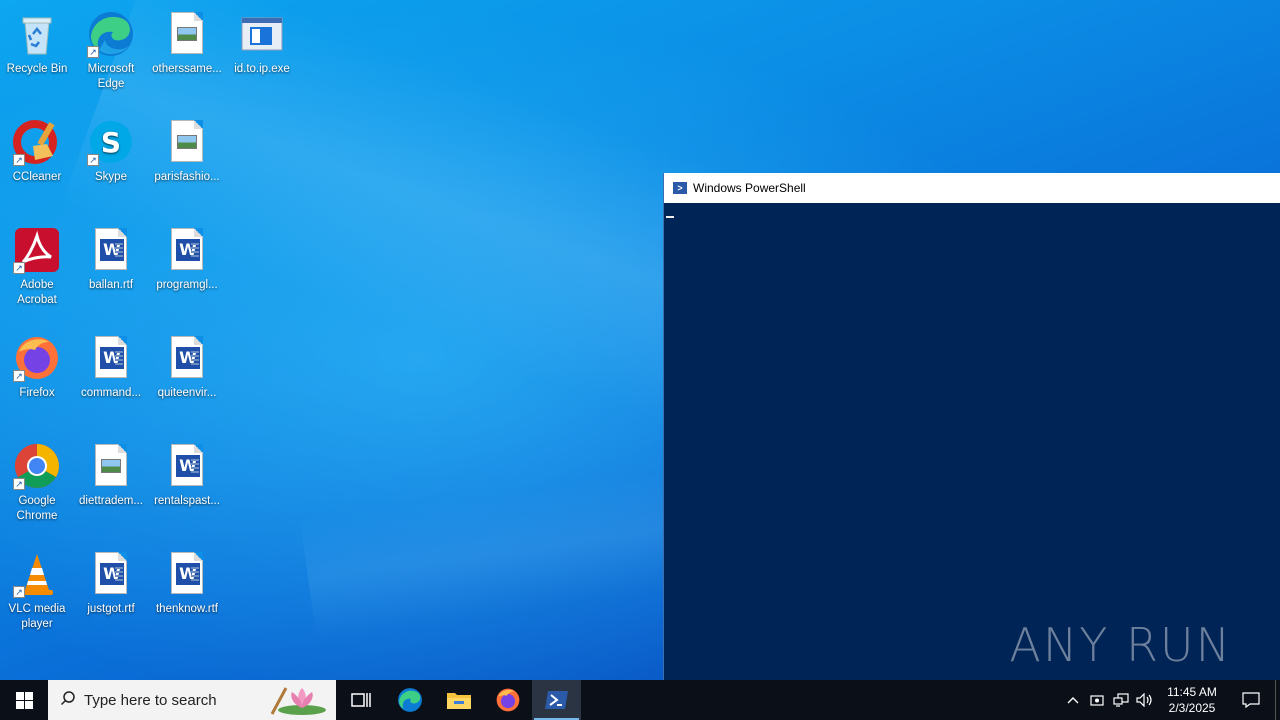 Image resolution: width=1280 pixels, height=720 pixels. I want to click on action-center-button, so click(1251, 700).